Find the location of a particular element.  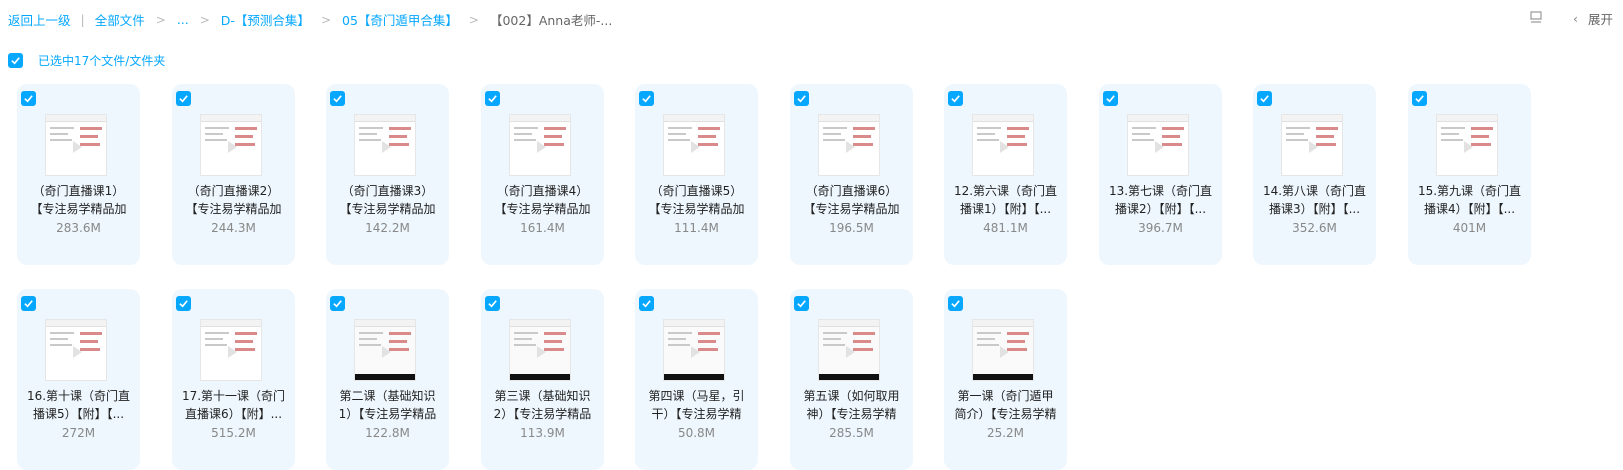

file-name-line: 13.第七课（奇门直 is located at coordinates (1160, 191).